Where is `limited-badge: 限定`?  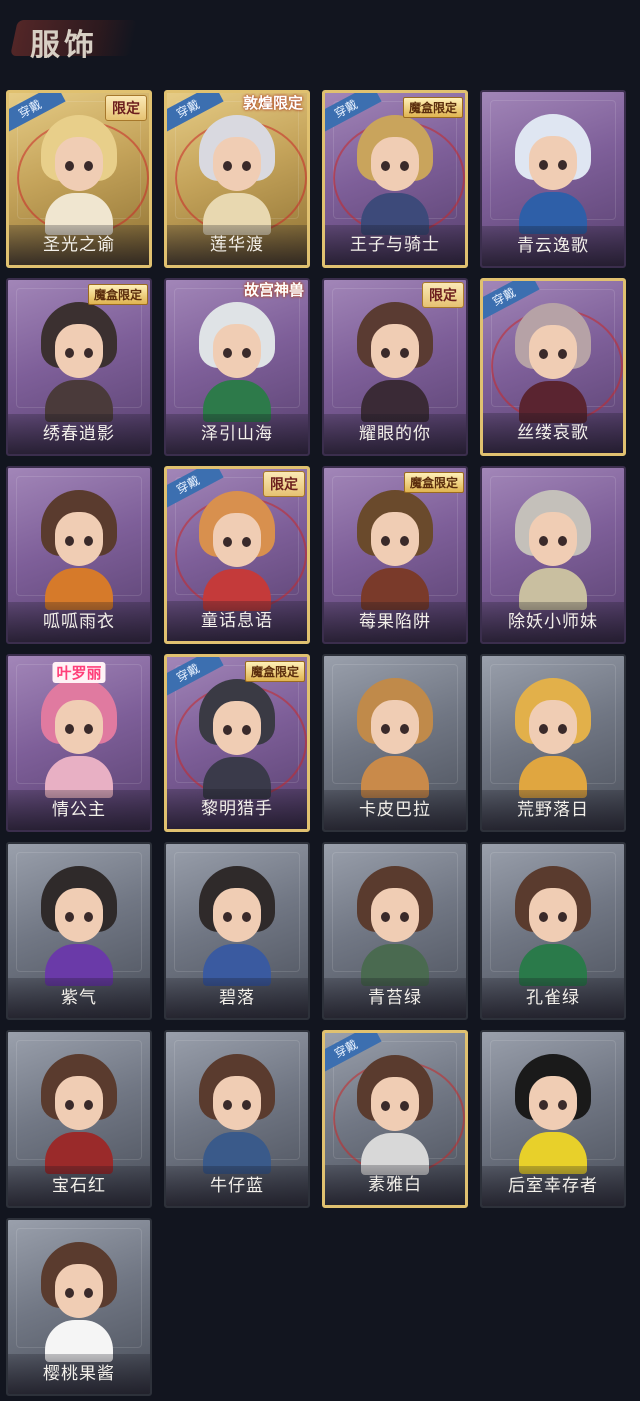 limited-badge: 限定 is located at coordinates (443, 295).